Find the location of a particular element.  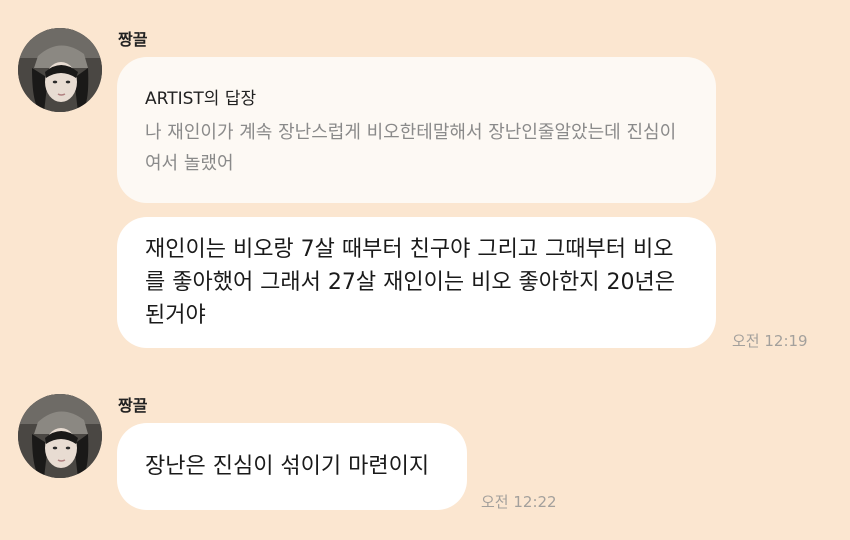

message-text: 장난은 진심이 섞이기 마련이지 is located at coordinates (287, 466).